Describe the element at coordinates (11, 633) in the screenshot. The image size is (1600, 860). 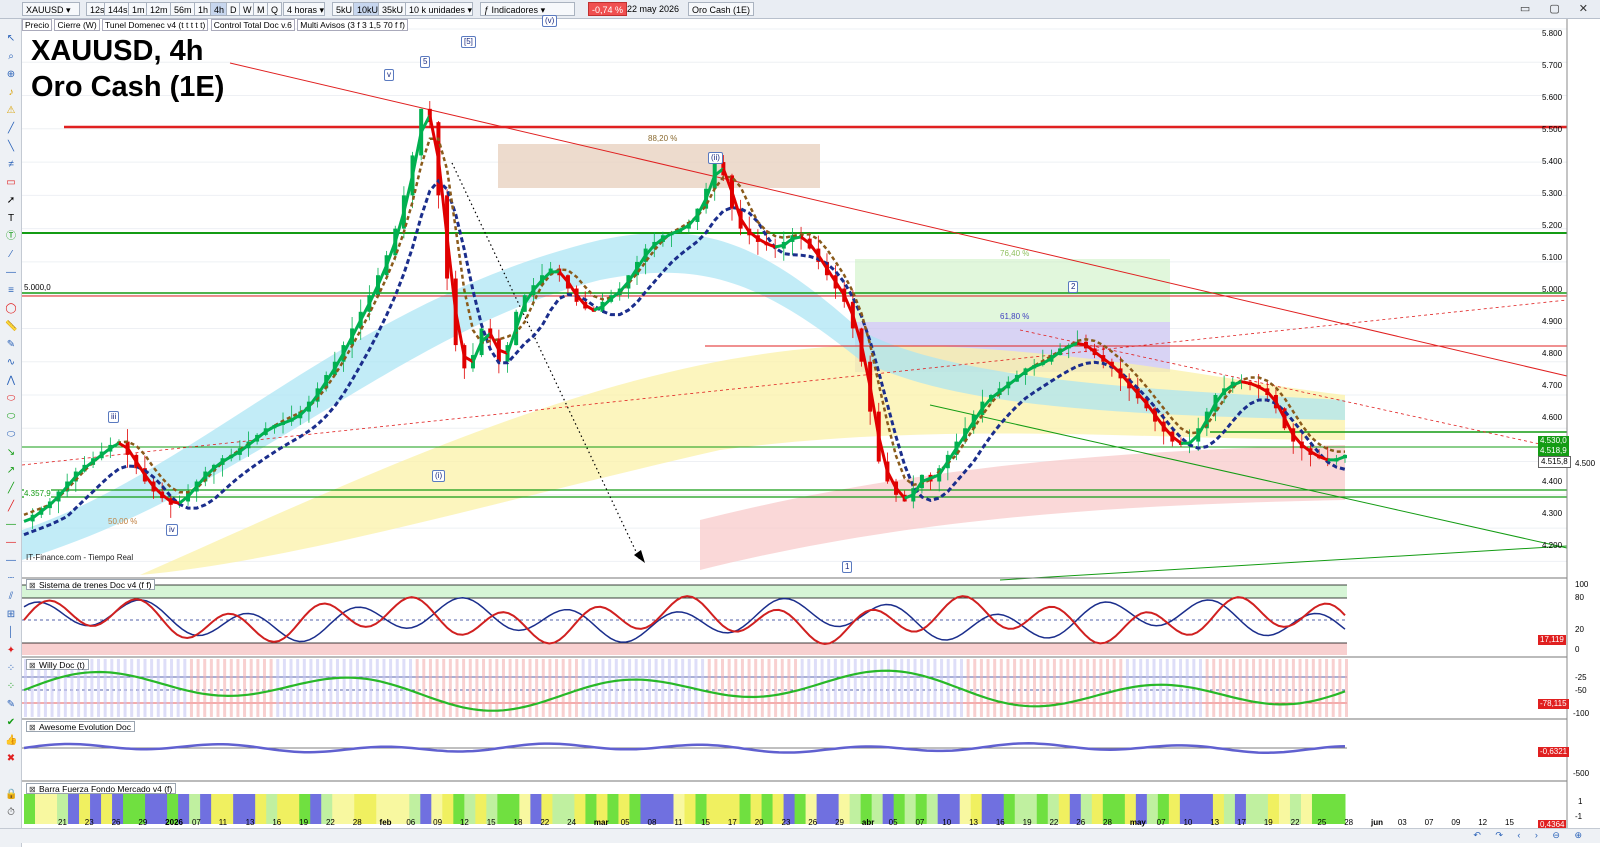
I see `vline-icon: │` at that location.